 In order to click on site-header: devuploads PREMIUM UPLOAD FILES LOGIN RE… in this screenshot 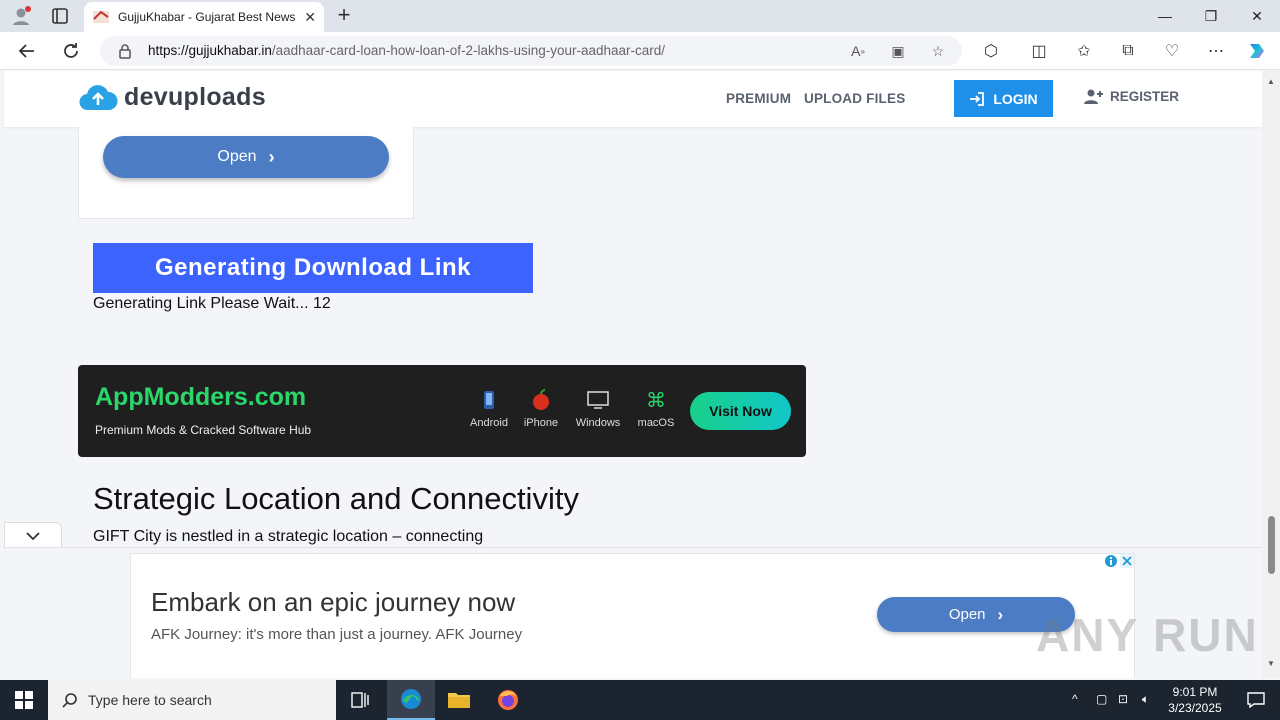, I will do `click(633, 99)`.